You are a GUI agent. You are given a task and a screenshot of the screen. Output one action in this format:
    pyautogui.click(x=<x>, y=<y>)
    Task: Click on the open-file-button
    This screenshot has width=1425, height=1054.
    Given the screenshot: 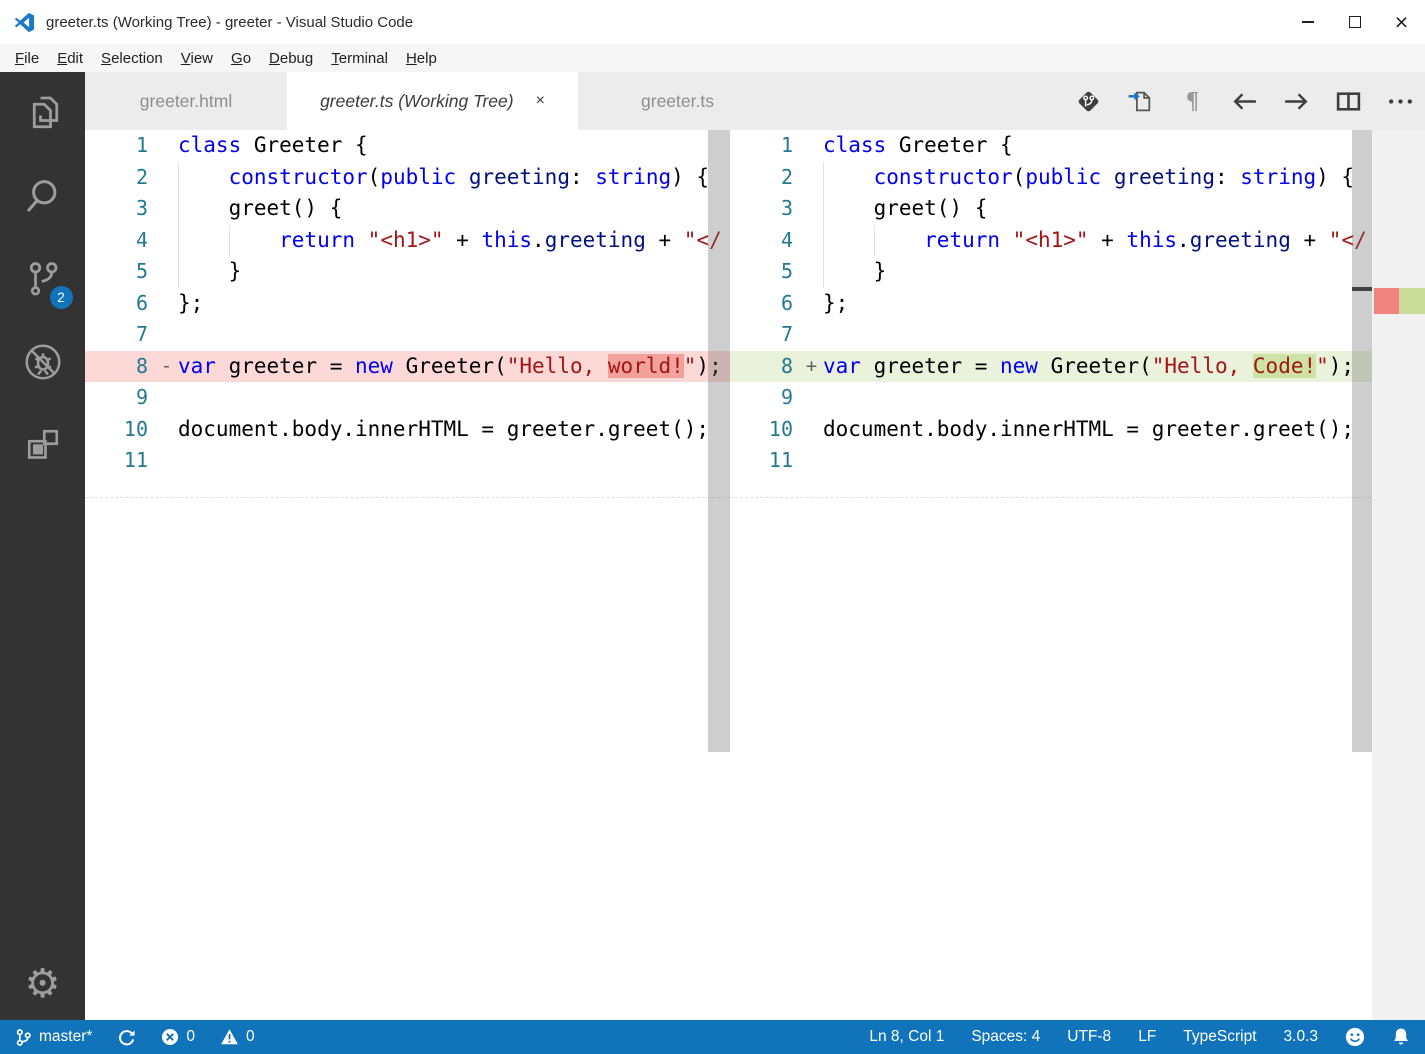 What is the action you would take?
    pyautogui.click(x=1140, y=101)
    